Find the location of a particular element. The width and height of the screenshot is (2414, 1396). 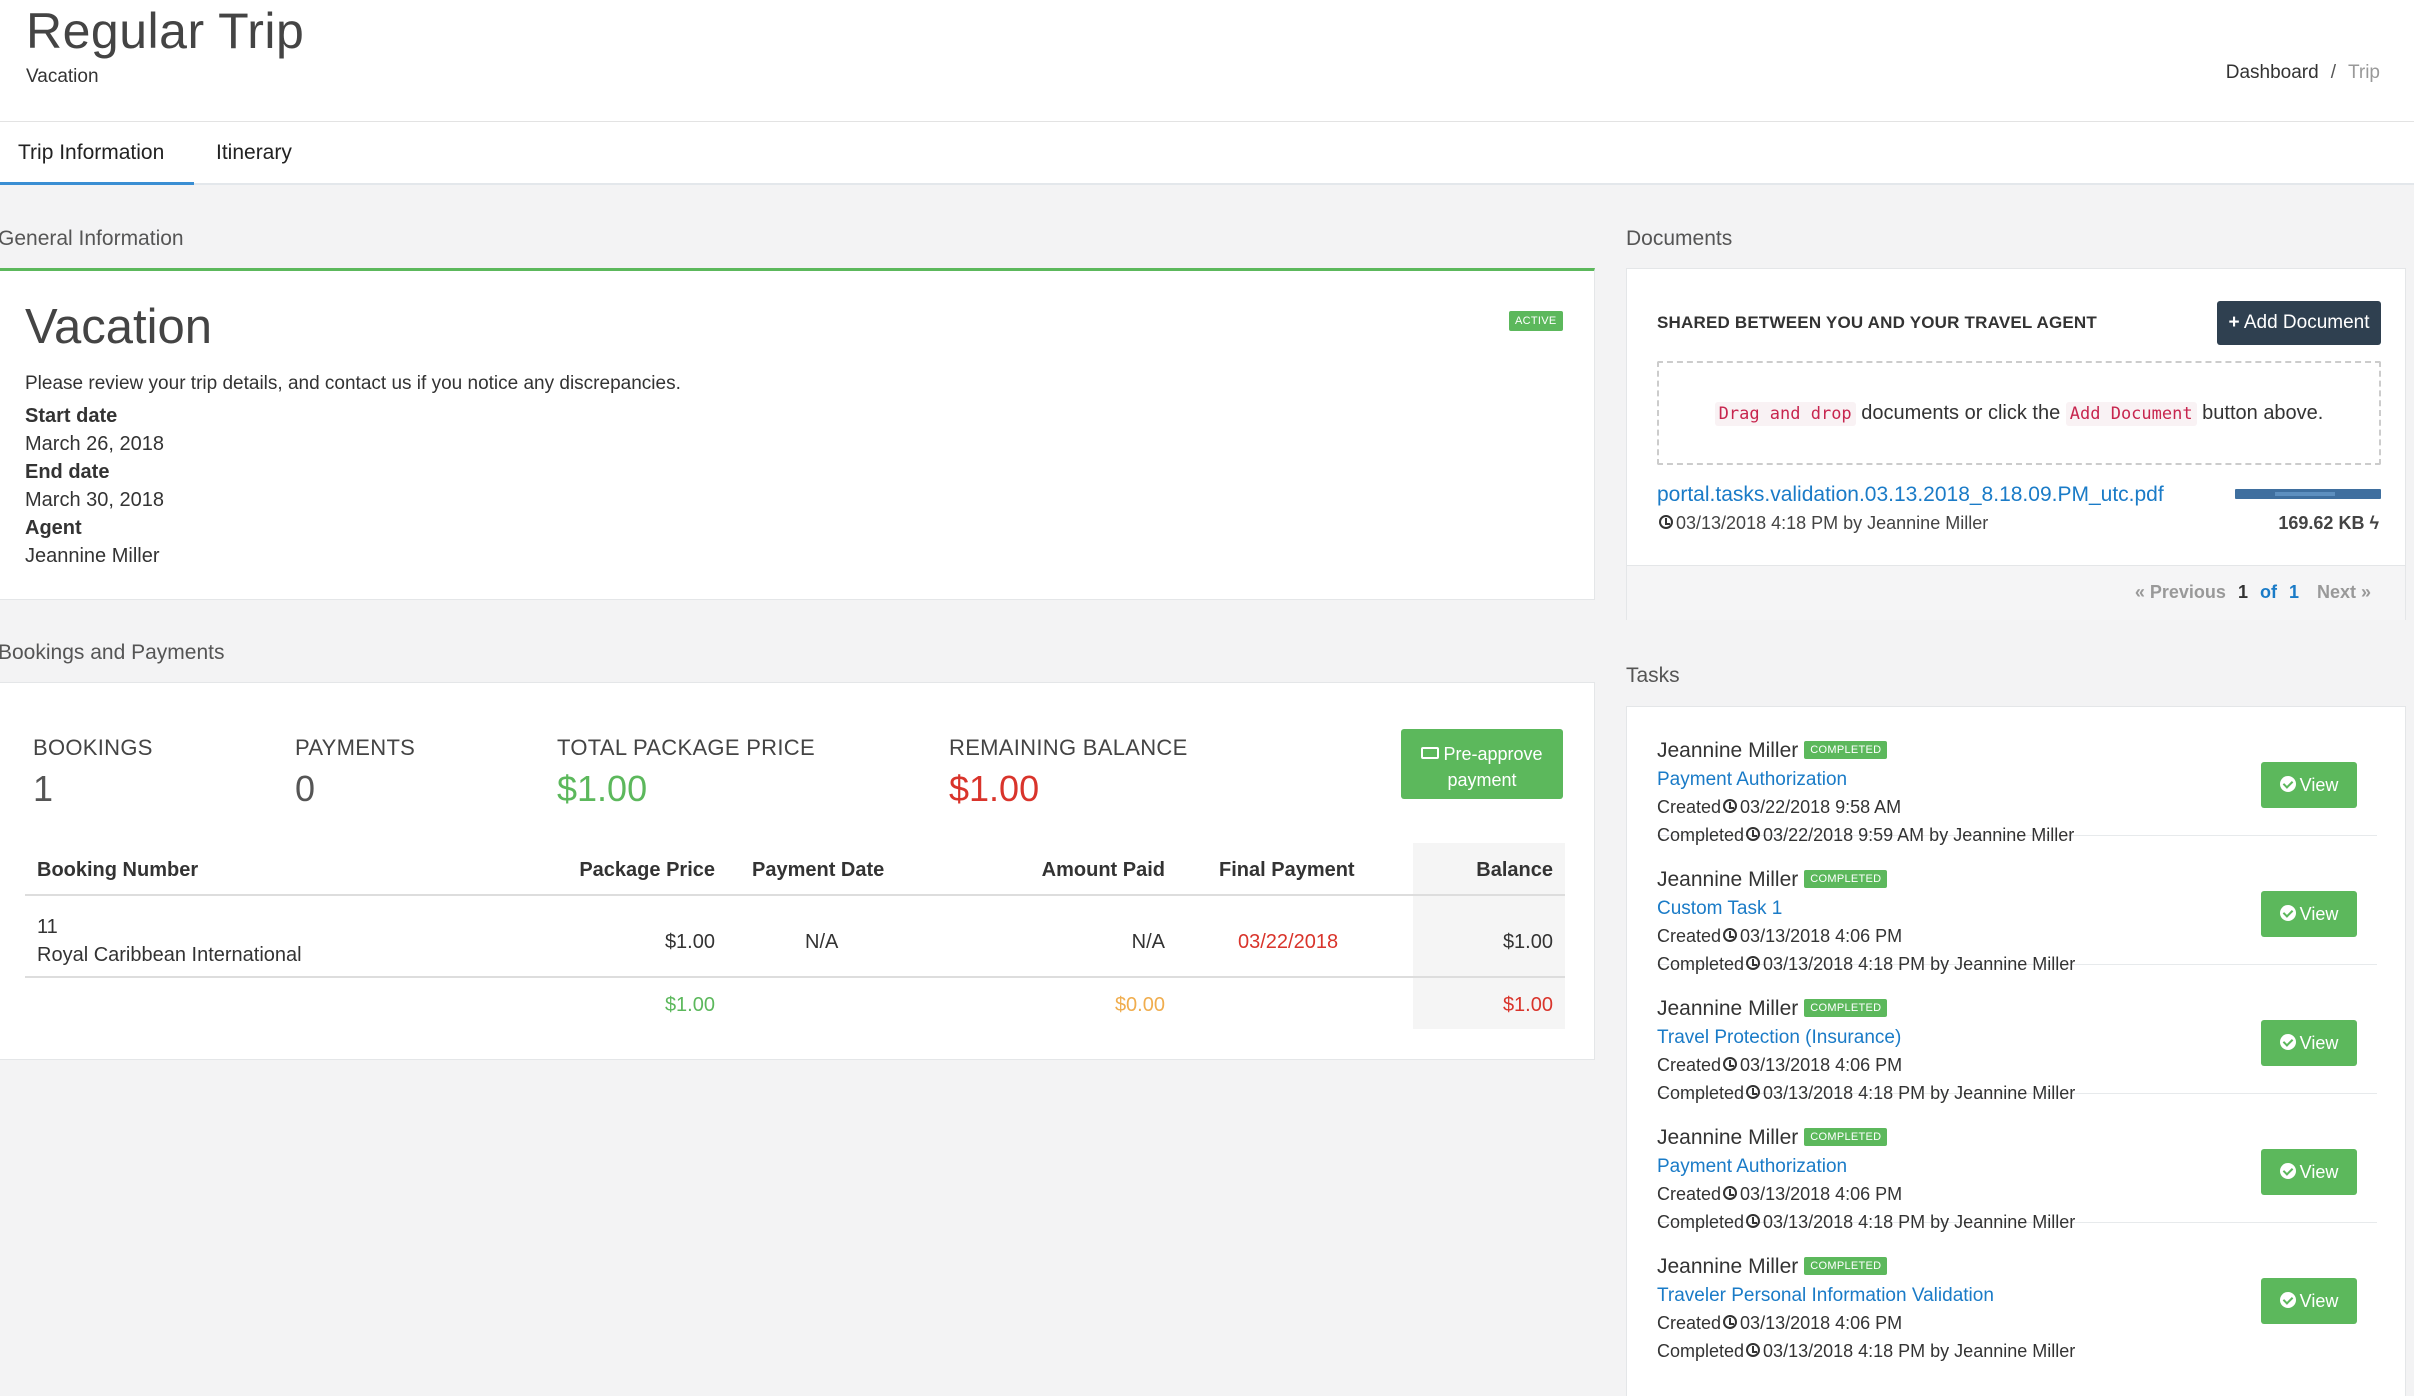

tasks-section-title: Tasks is located at coordinates (1653, 675).